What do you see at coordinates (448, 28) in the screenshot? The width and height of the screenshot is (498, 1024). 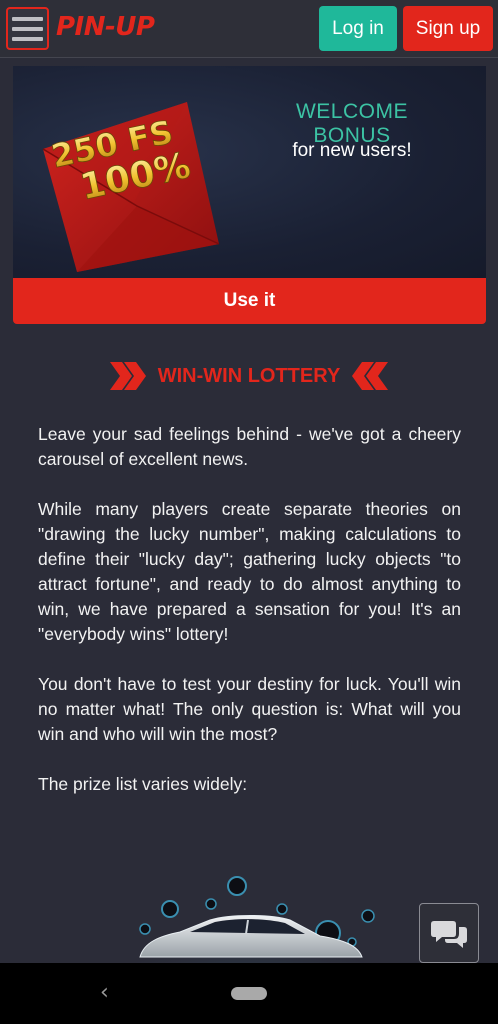 I see `signup-button: Sign up` at bounding box center [448, 28].